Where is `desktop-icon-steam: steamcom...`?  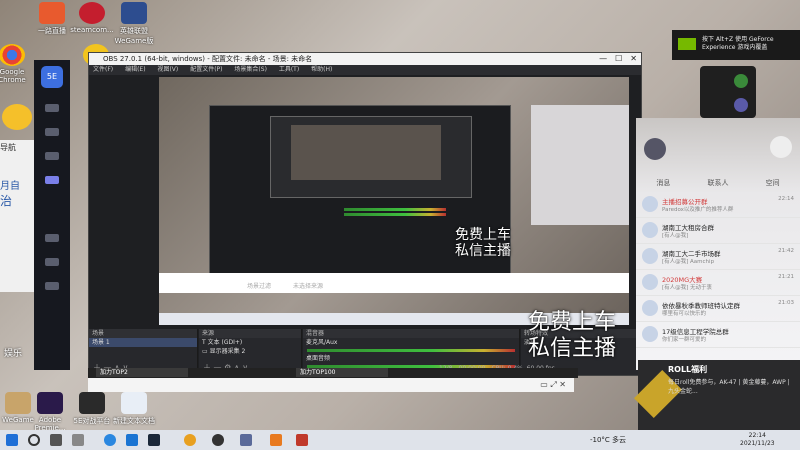
desktop-icon-steam: steamcom... is located at coordinates (92, 18).